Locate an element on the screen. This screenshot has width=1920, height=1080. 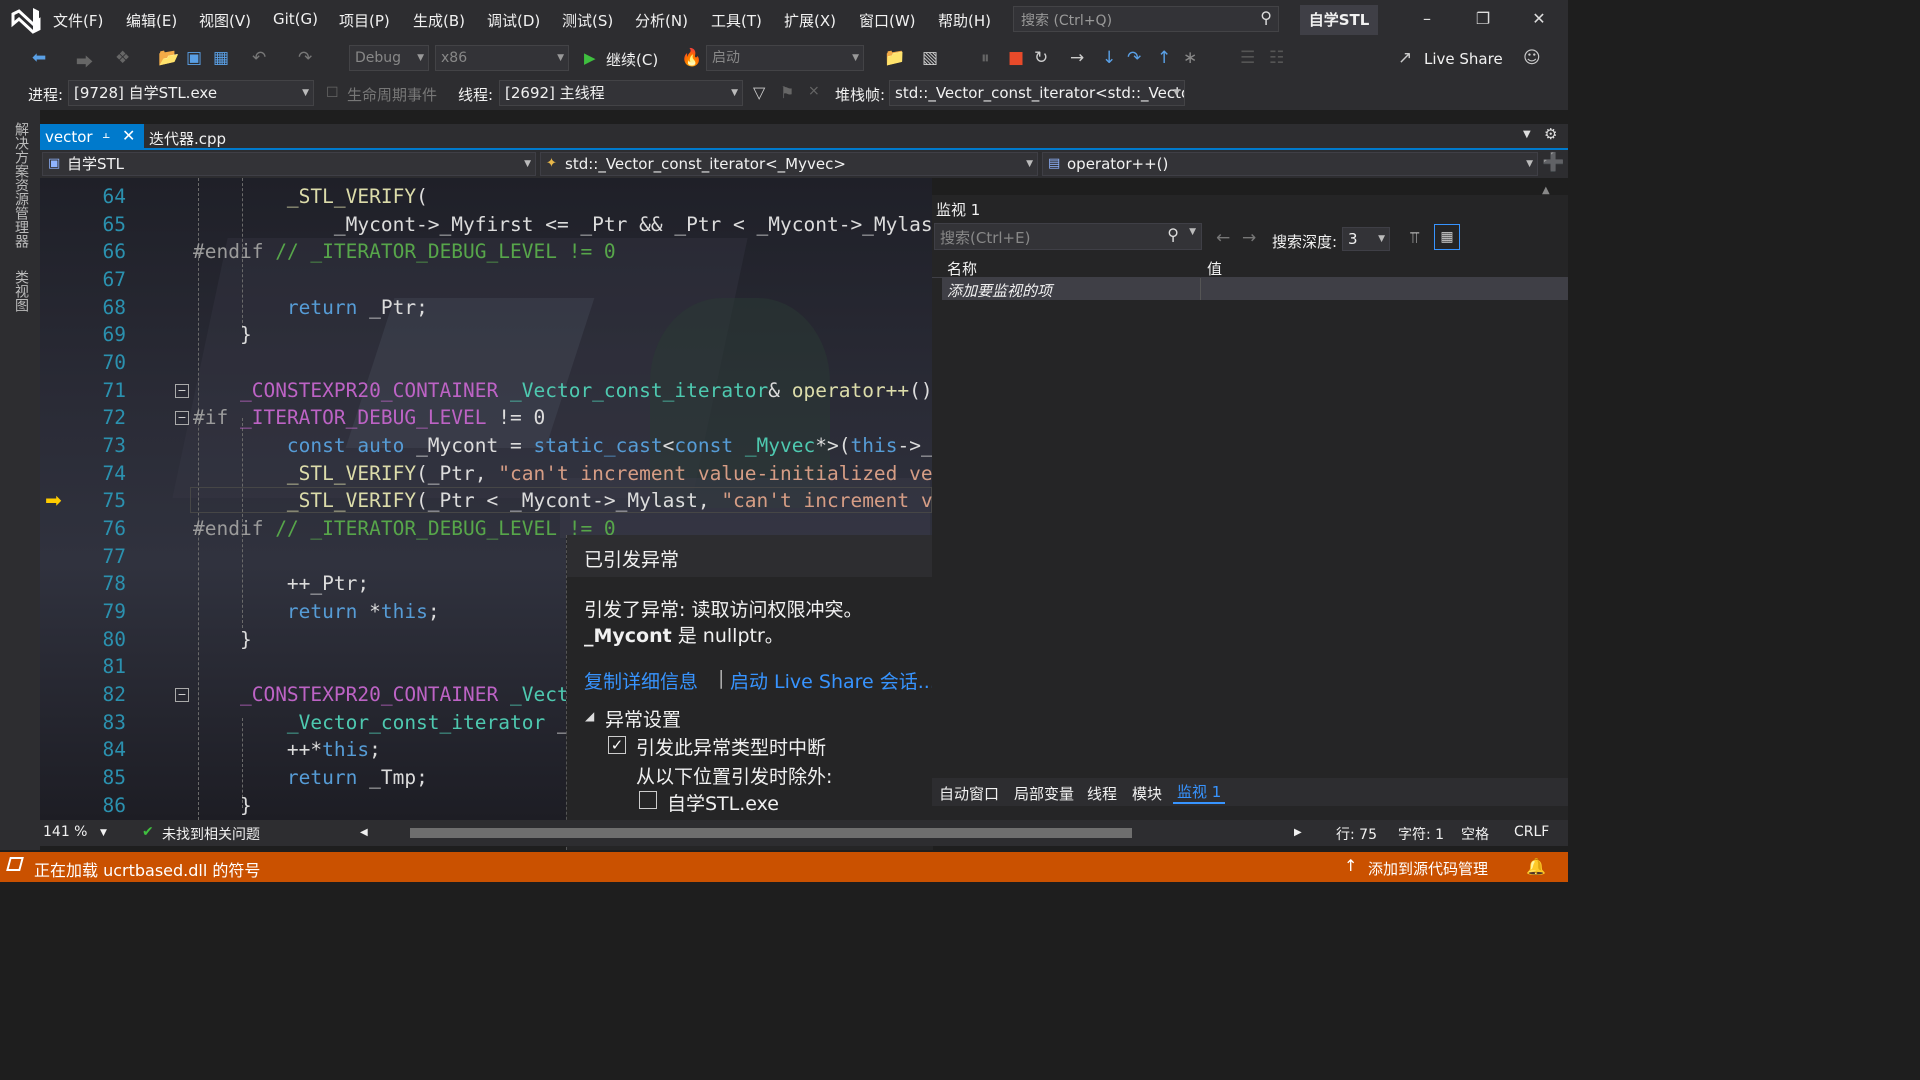
menu-window: 窗口(W) is located at coordinates (887, 20).